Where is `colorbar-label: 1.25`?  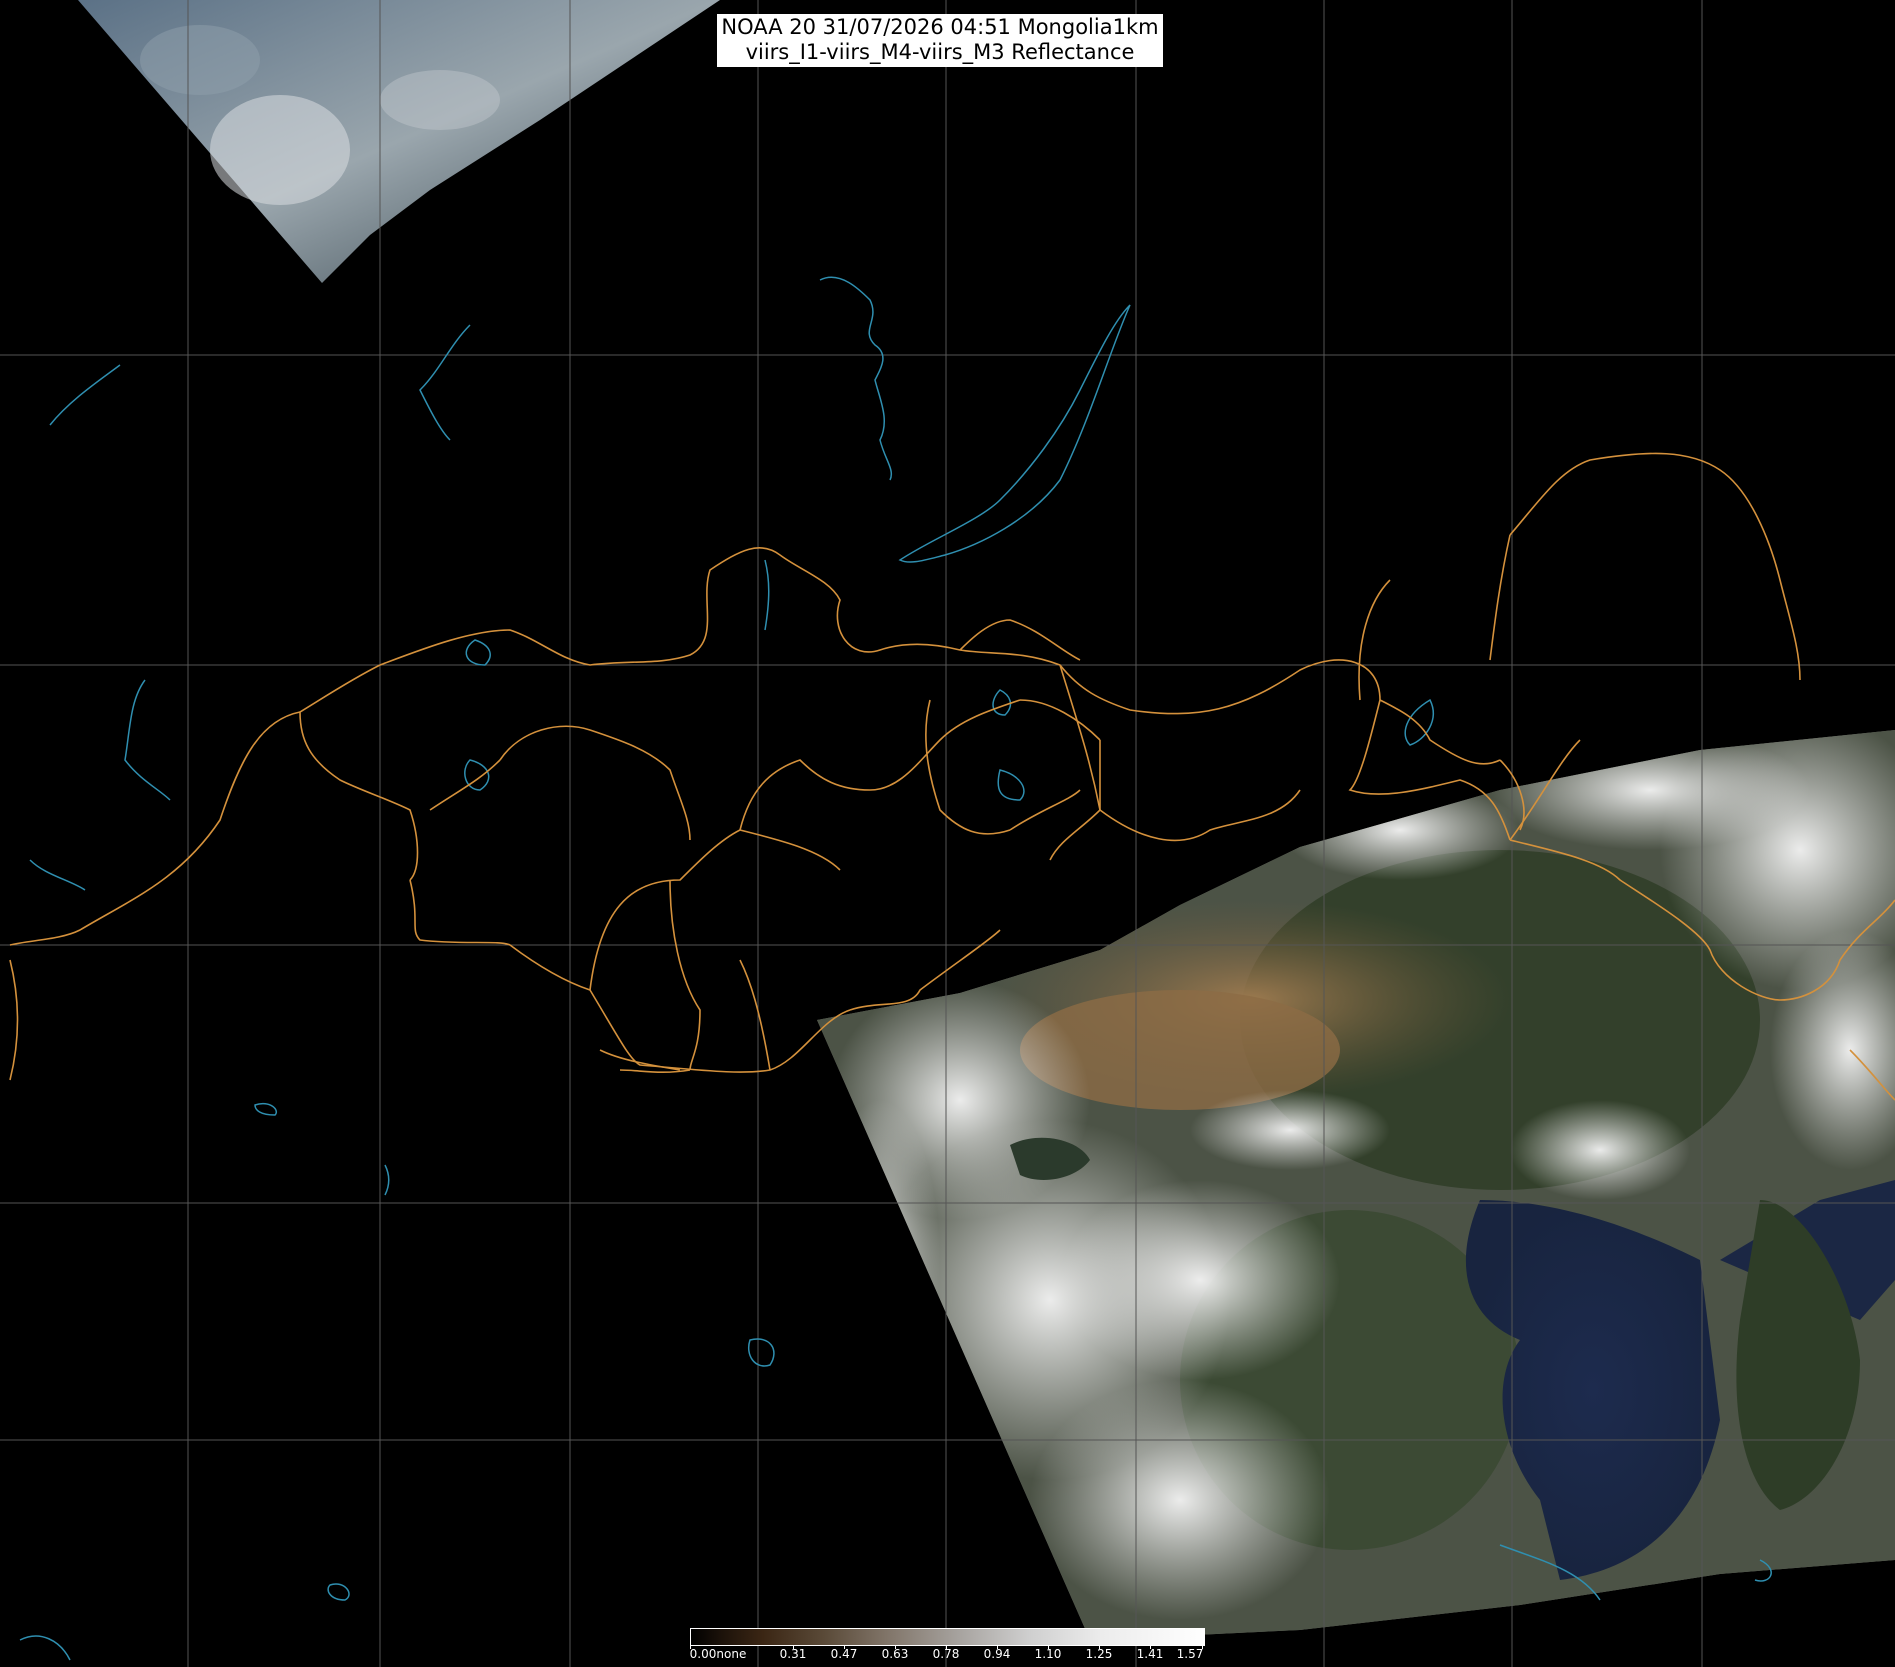
colorbar-label: 1.25 is located at coordinates (1099, 1654).